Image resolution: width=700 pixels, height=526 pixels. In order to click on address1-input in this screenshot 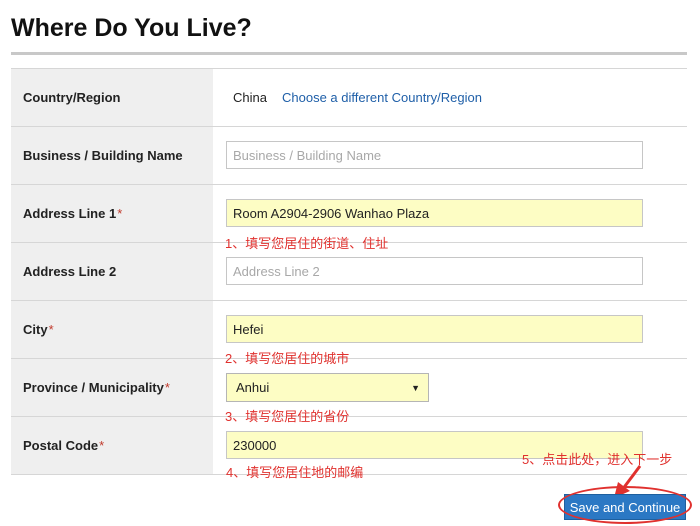, I will do `click(434, 213)`.